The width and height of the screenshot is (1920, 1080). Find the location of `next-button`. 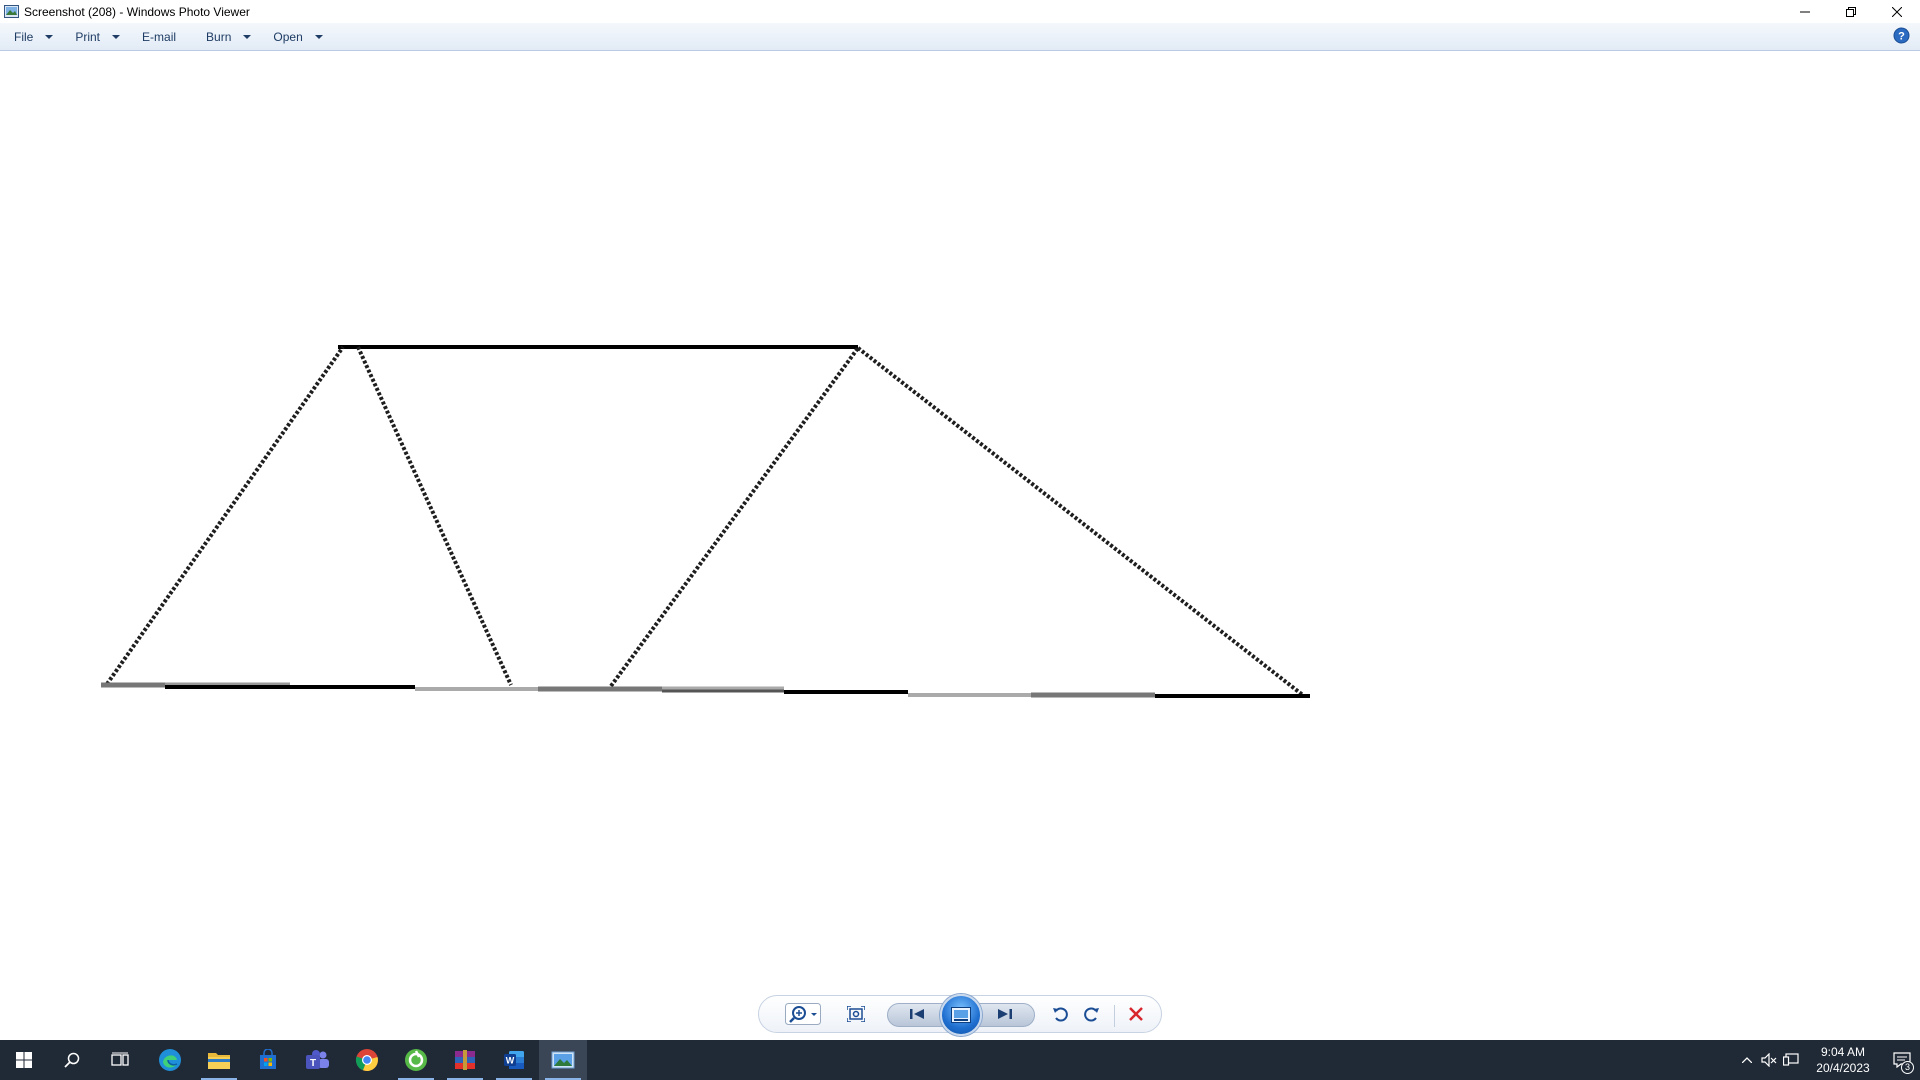

next-button is located at coordinates (1005, 1014).